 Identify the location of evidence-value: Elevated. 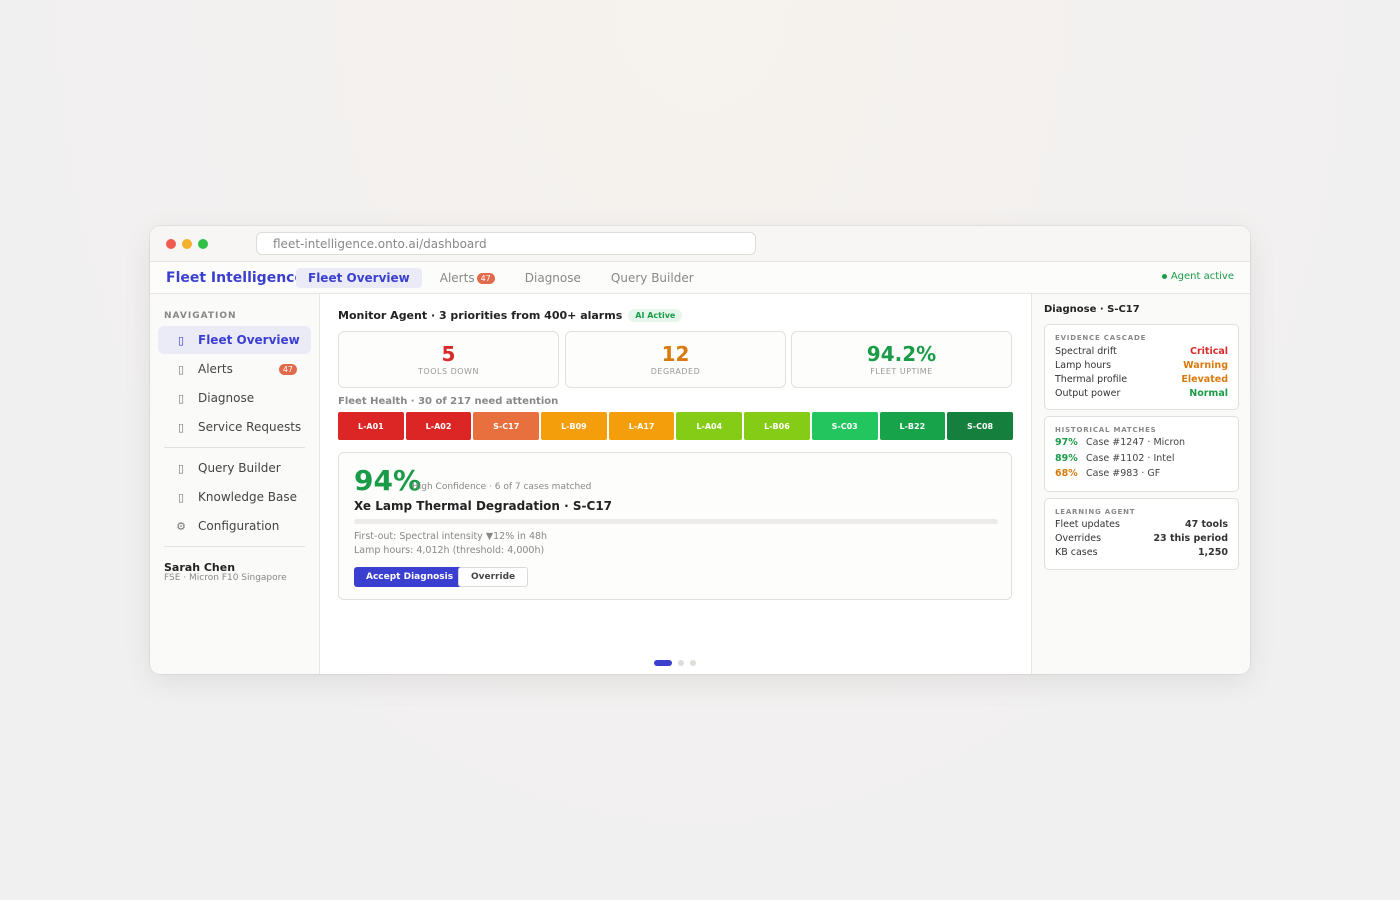
(1204, 379).